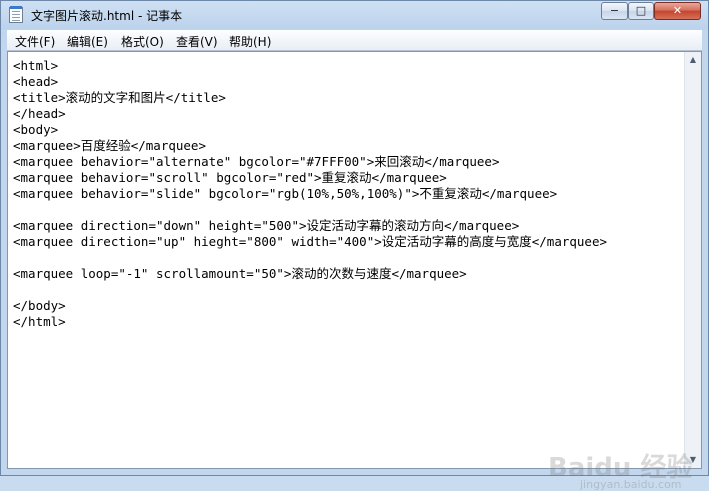 The width and height of the screenshot is (709, 491). I want to click on code-line: <head>, so click(36, 81).